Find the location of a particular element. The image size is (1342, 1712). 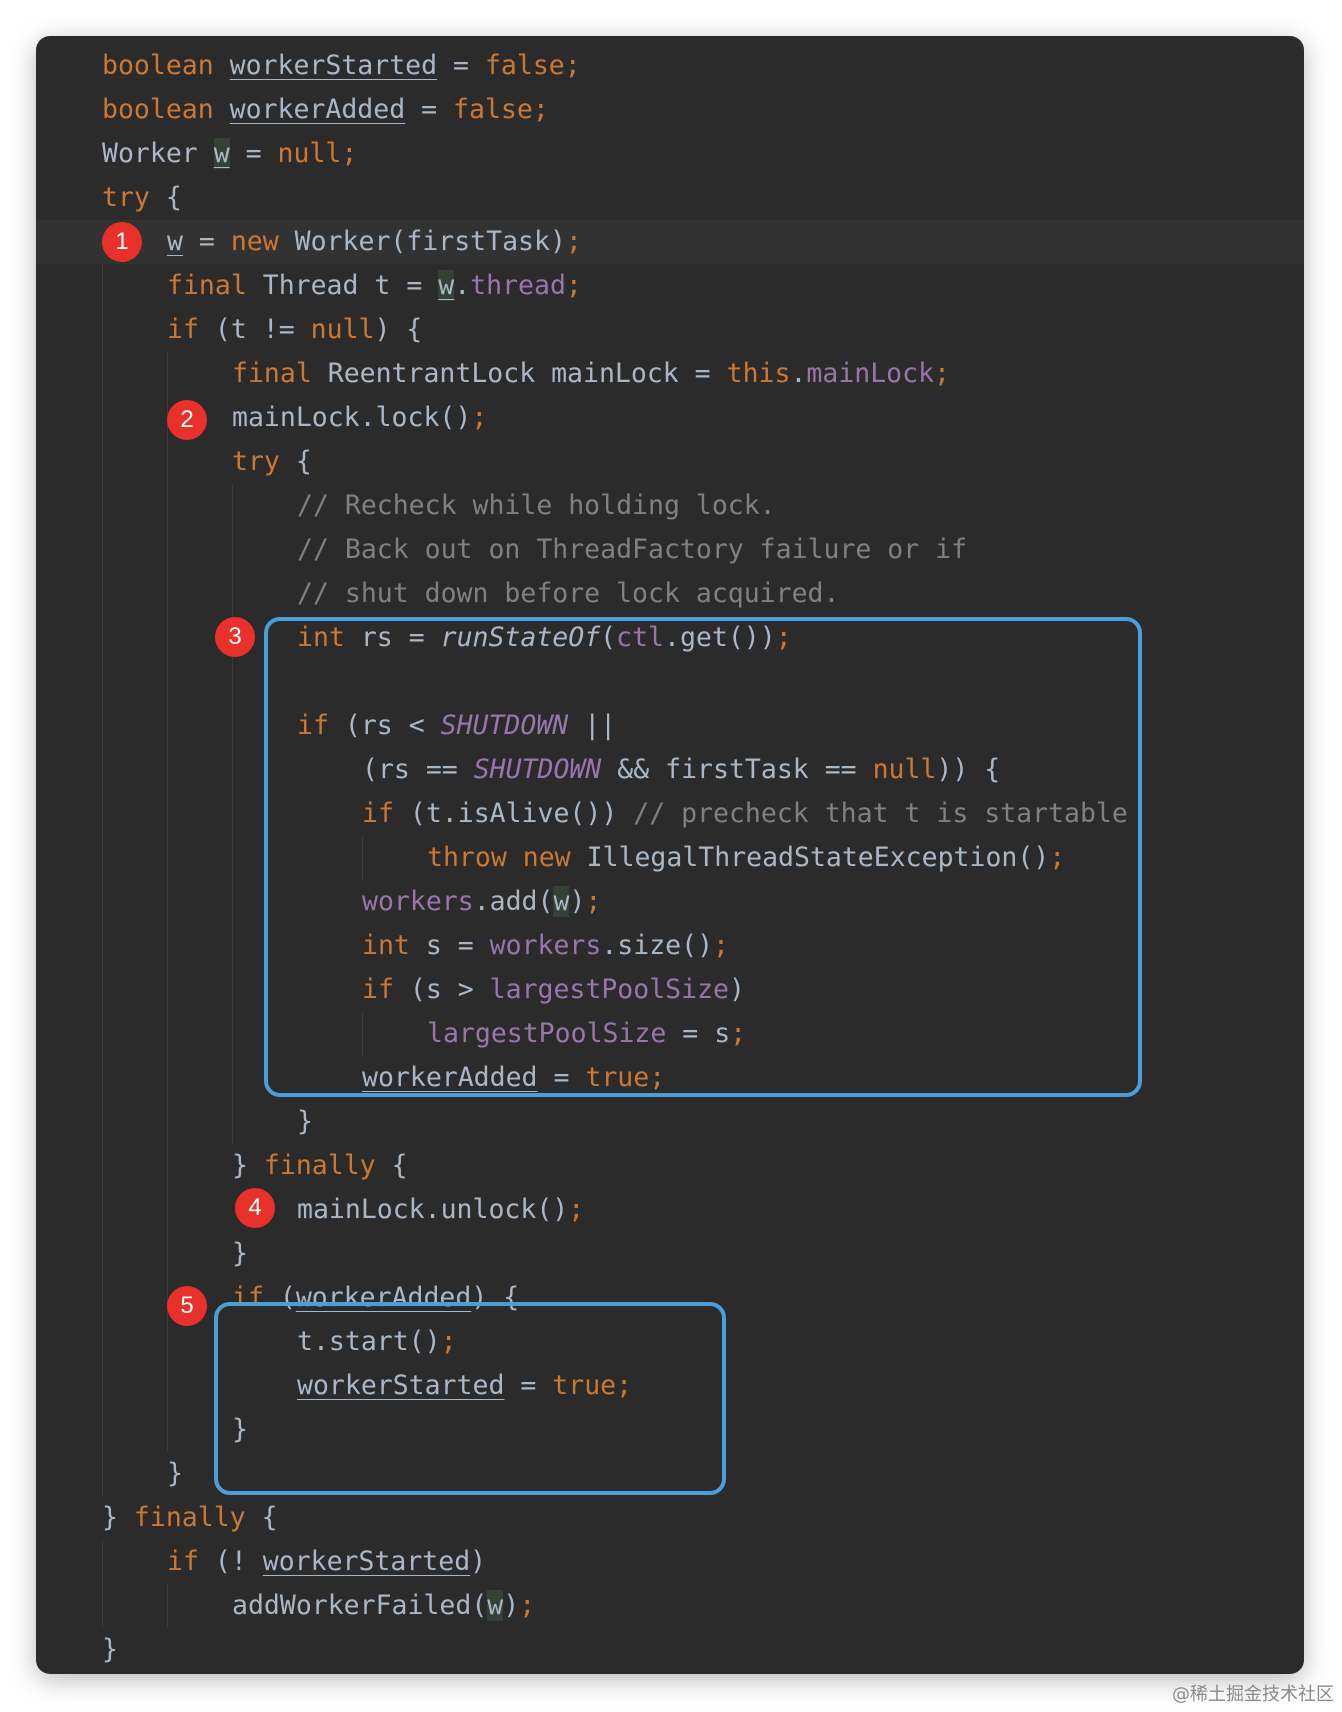

code-token: // Recheck while holding lock. is located at coordinates (536, 505).